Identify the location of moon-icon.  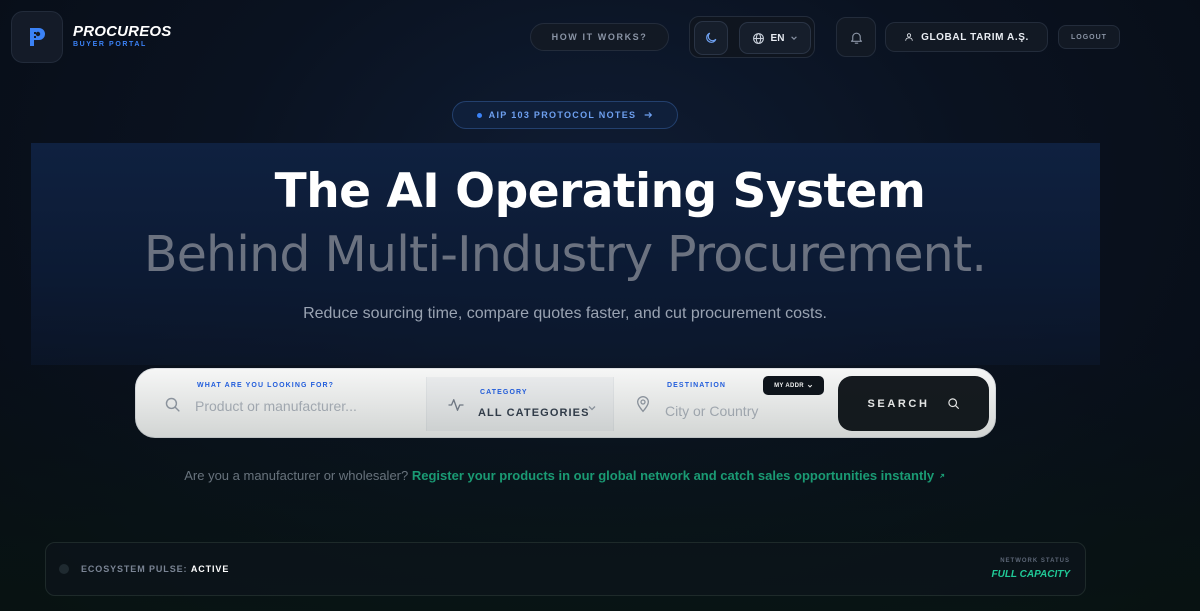
(711, 37).